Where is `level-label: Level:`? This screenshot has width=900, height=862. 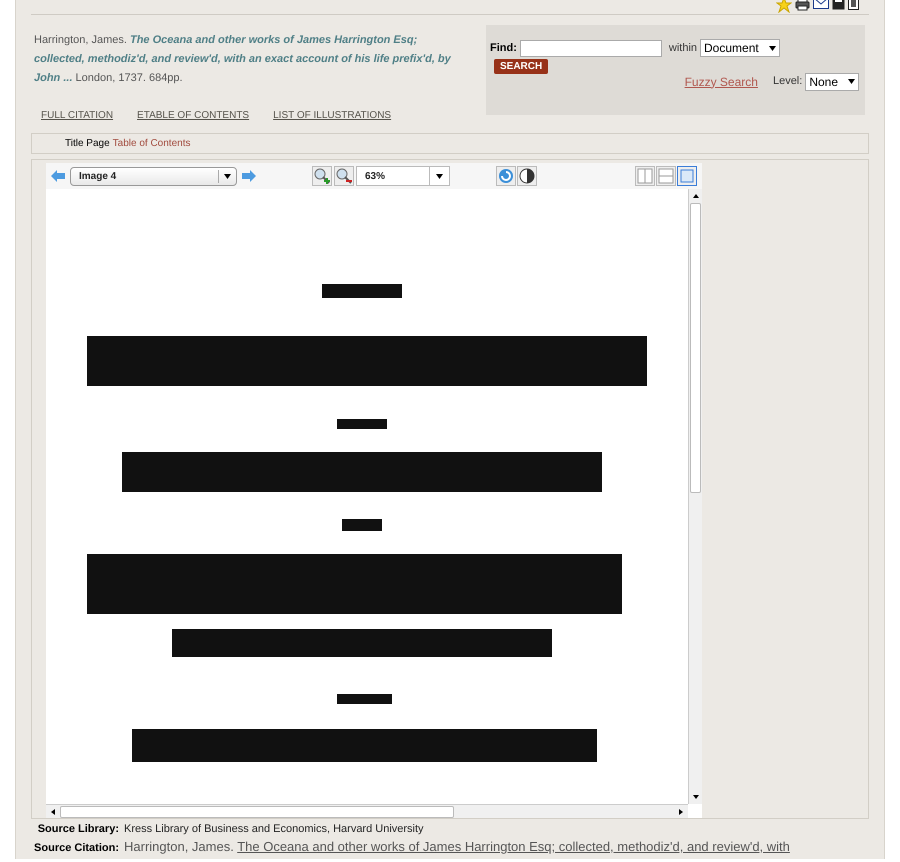 level-label: Level: is located at coordinates (787, 82).